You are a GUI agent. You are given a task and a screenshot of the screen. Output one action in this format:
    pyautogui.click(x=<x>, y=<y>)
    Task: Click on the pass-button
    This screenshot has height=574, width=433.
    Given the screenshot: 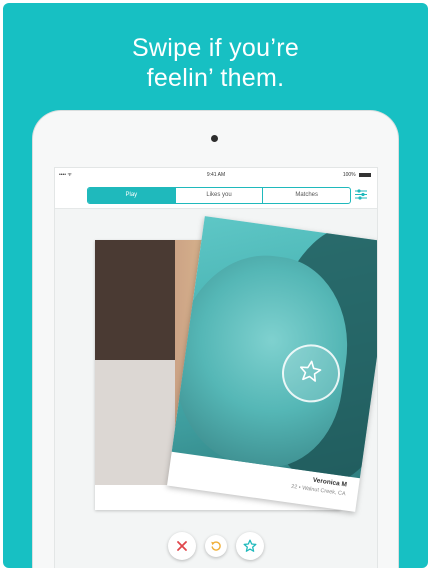 What is the action you would take?
    pyautogui.click(x=182, y=546)
    